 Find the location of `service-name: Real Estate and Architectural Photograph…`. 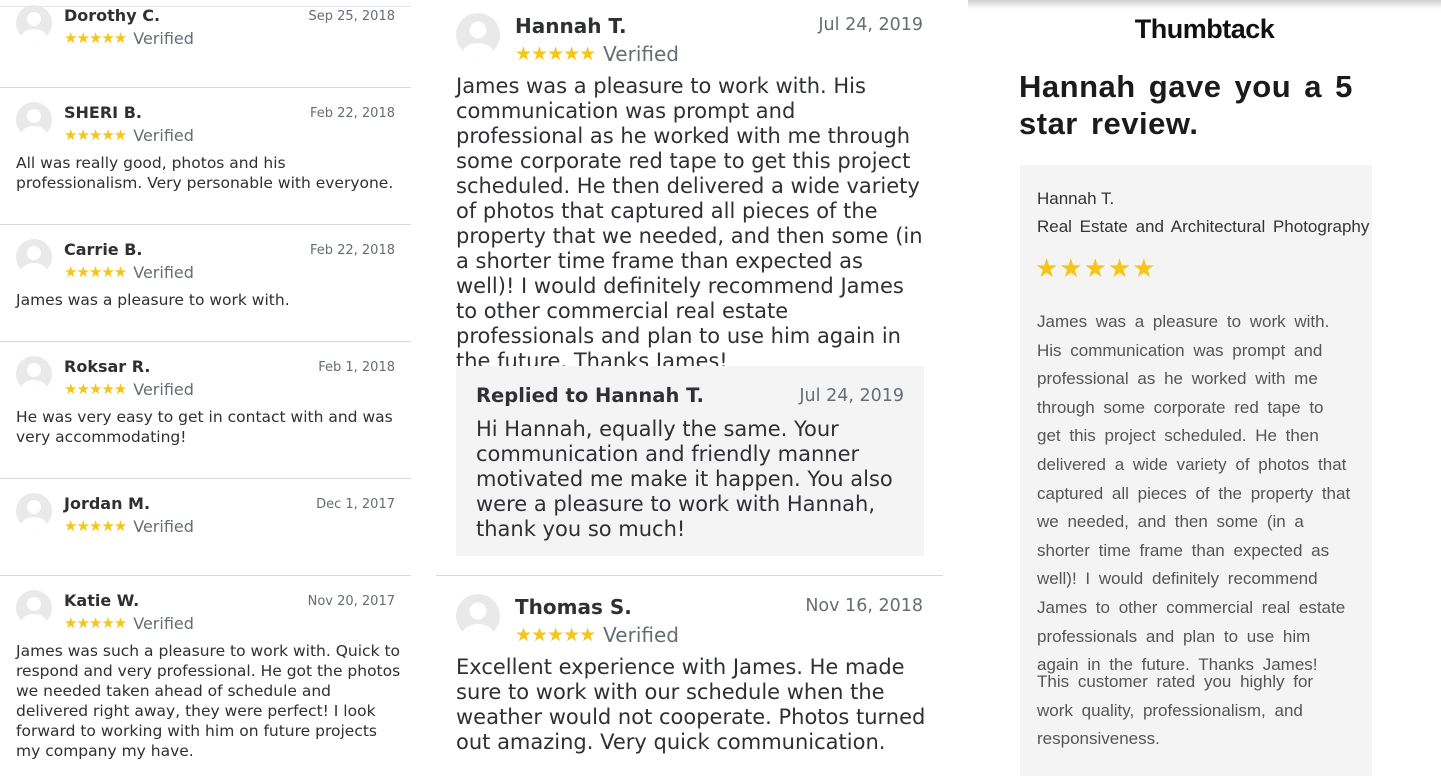

service-name: Real Estate and Architectural Photograph… is located at coordinates (1203, 226).